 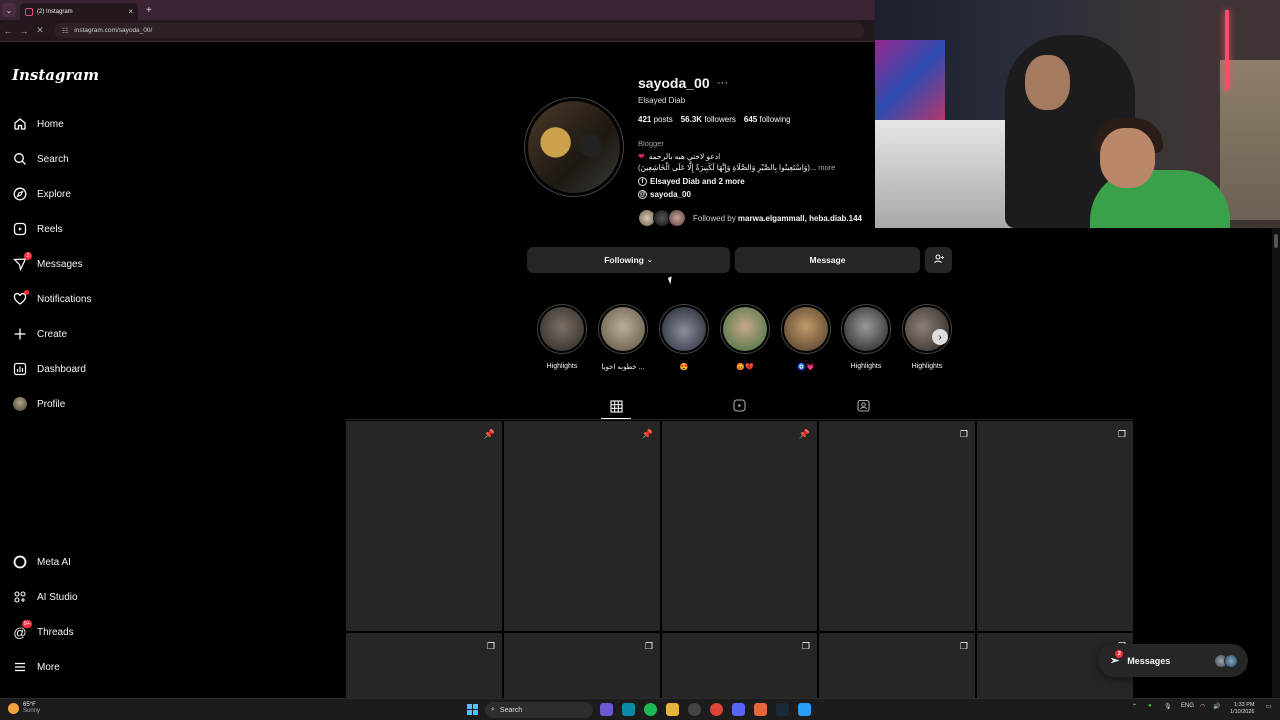 I want to click on language-indicator: ENG, so click(x=1187, y=706).